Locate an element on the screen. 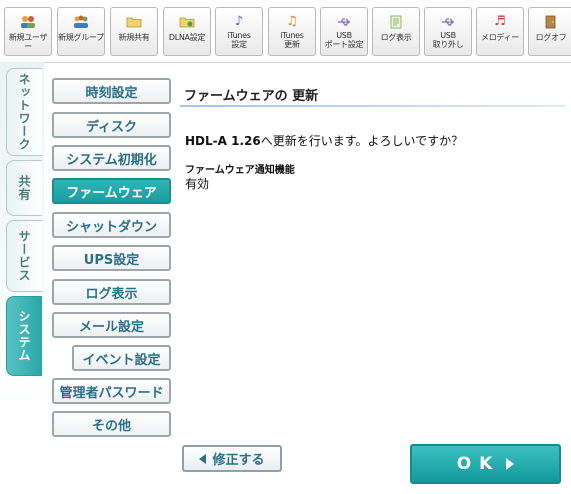 This screenshot has width=571, height=494. itunes-refresh-icon: ♫ is located at coordinates (292, 21).